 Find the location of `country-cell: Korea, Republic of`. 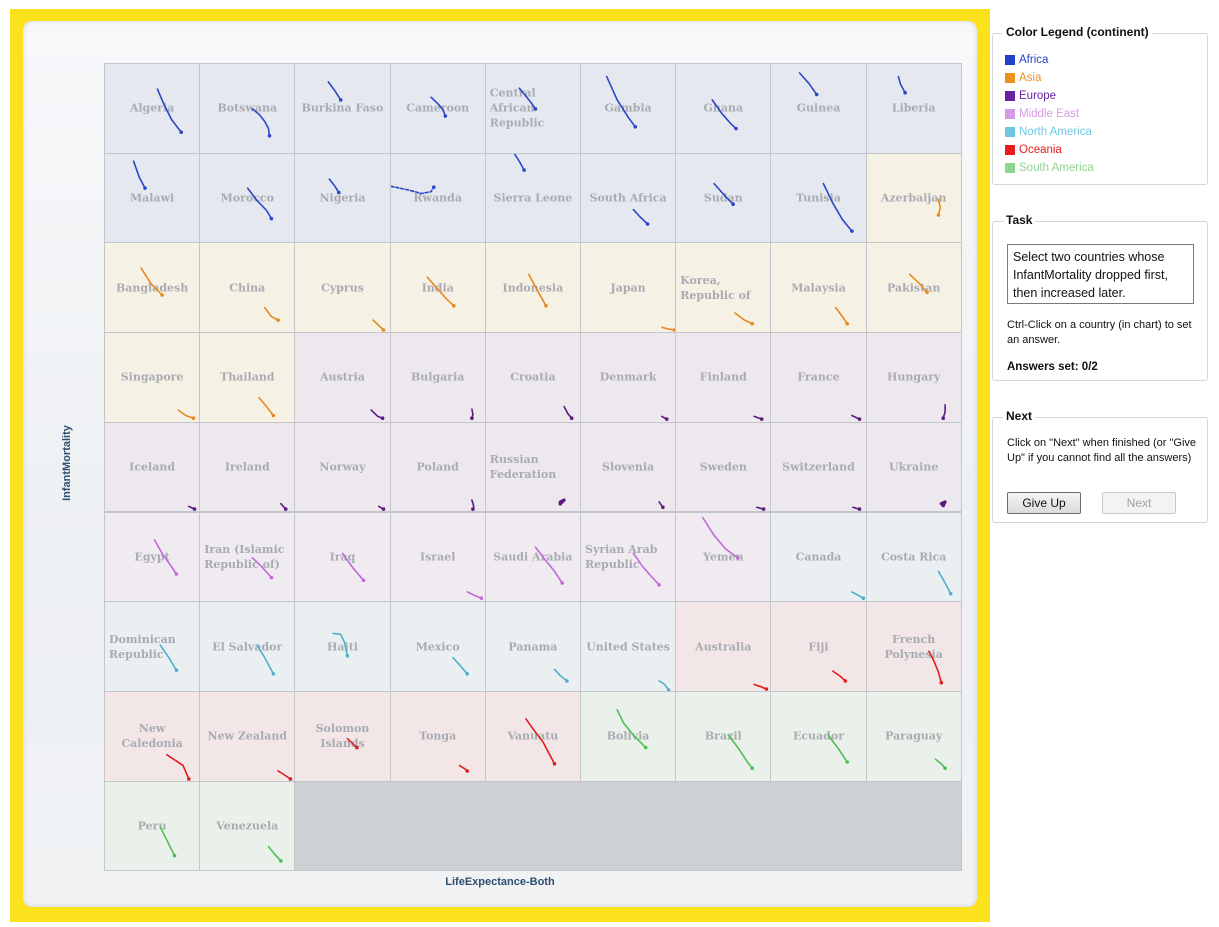

country-cell: Korea, Republic of is located at coordinates (723, 288).